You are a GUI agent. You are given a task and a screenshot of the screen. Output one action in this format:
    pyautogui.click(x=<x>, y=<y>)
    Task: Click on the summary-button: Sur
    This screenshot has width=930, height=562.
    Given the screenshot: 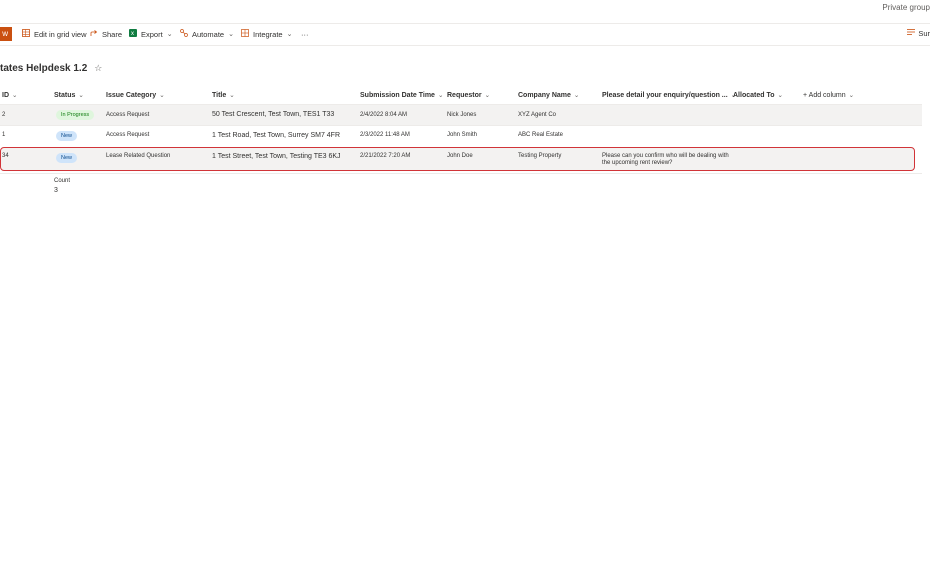 What is the action you would take?
    pyautogui.click(x=918, y=33)
    